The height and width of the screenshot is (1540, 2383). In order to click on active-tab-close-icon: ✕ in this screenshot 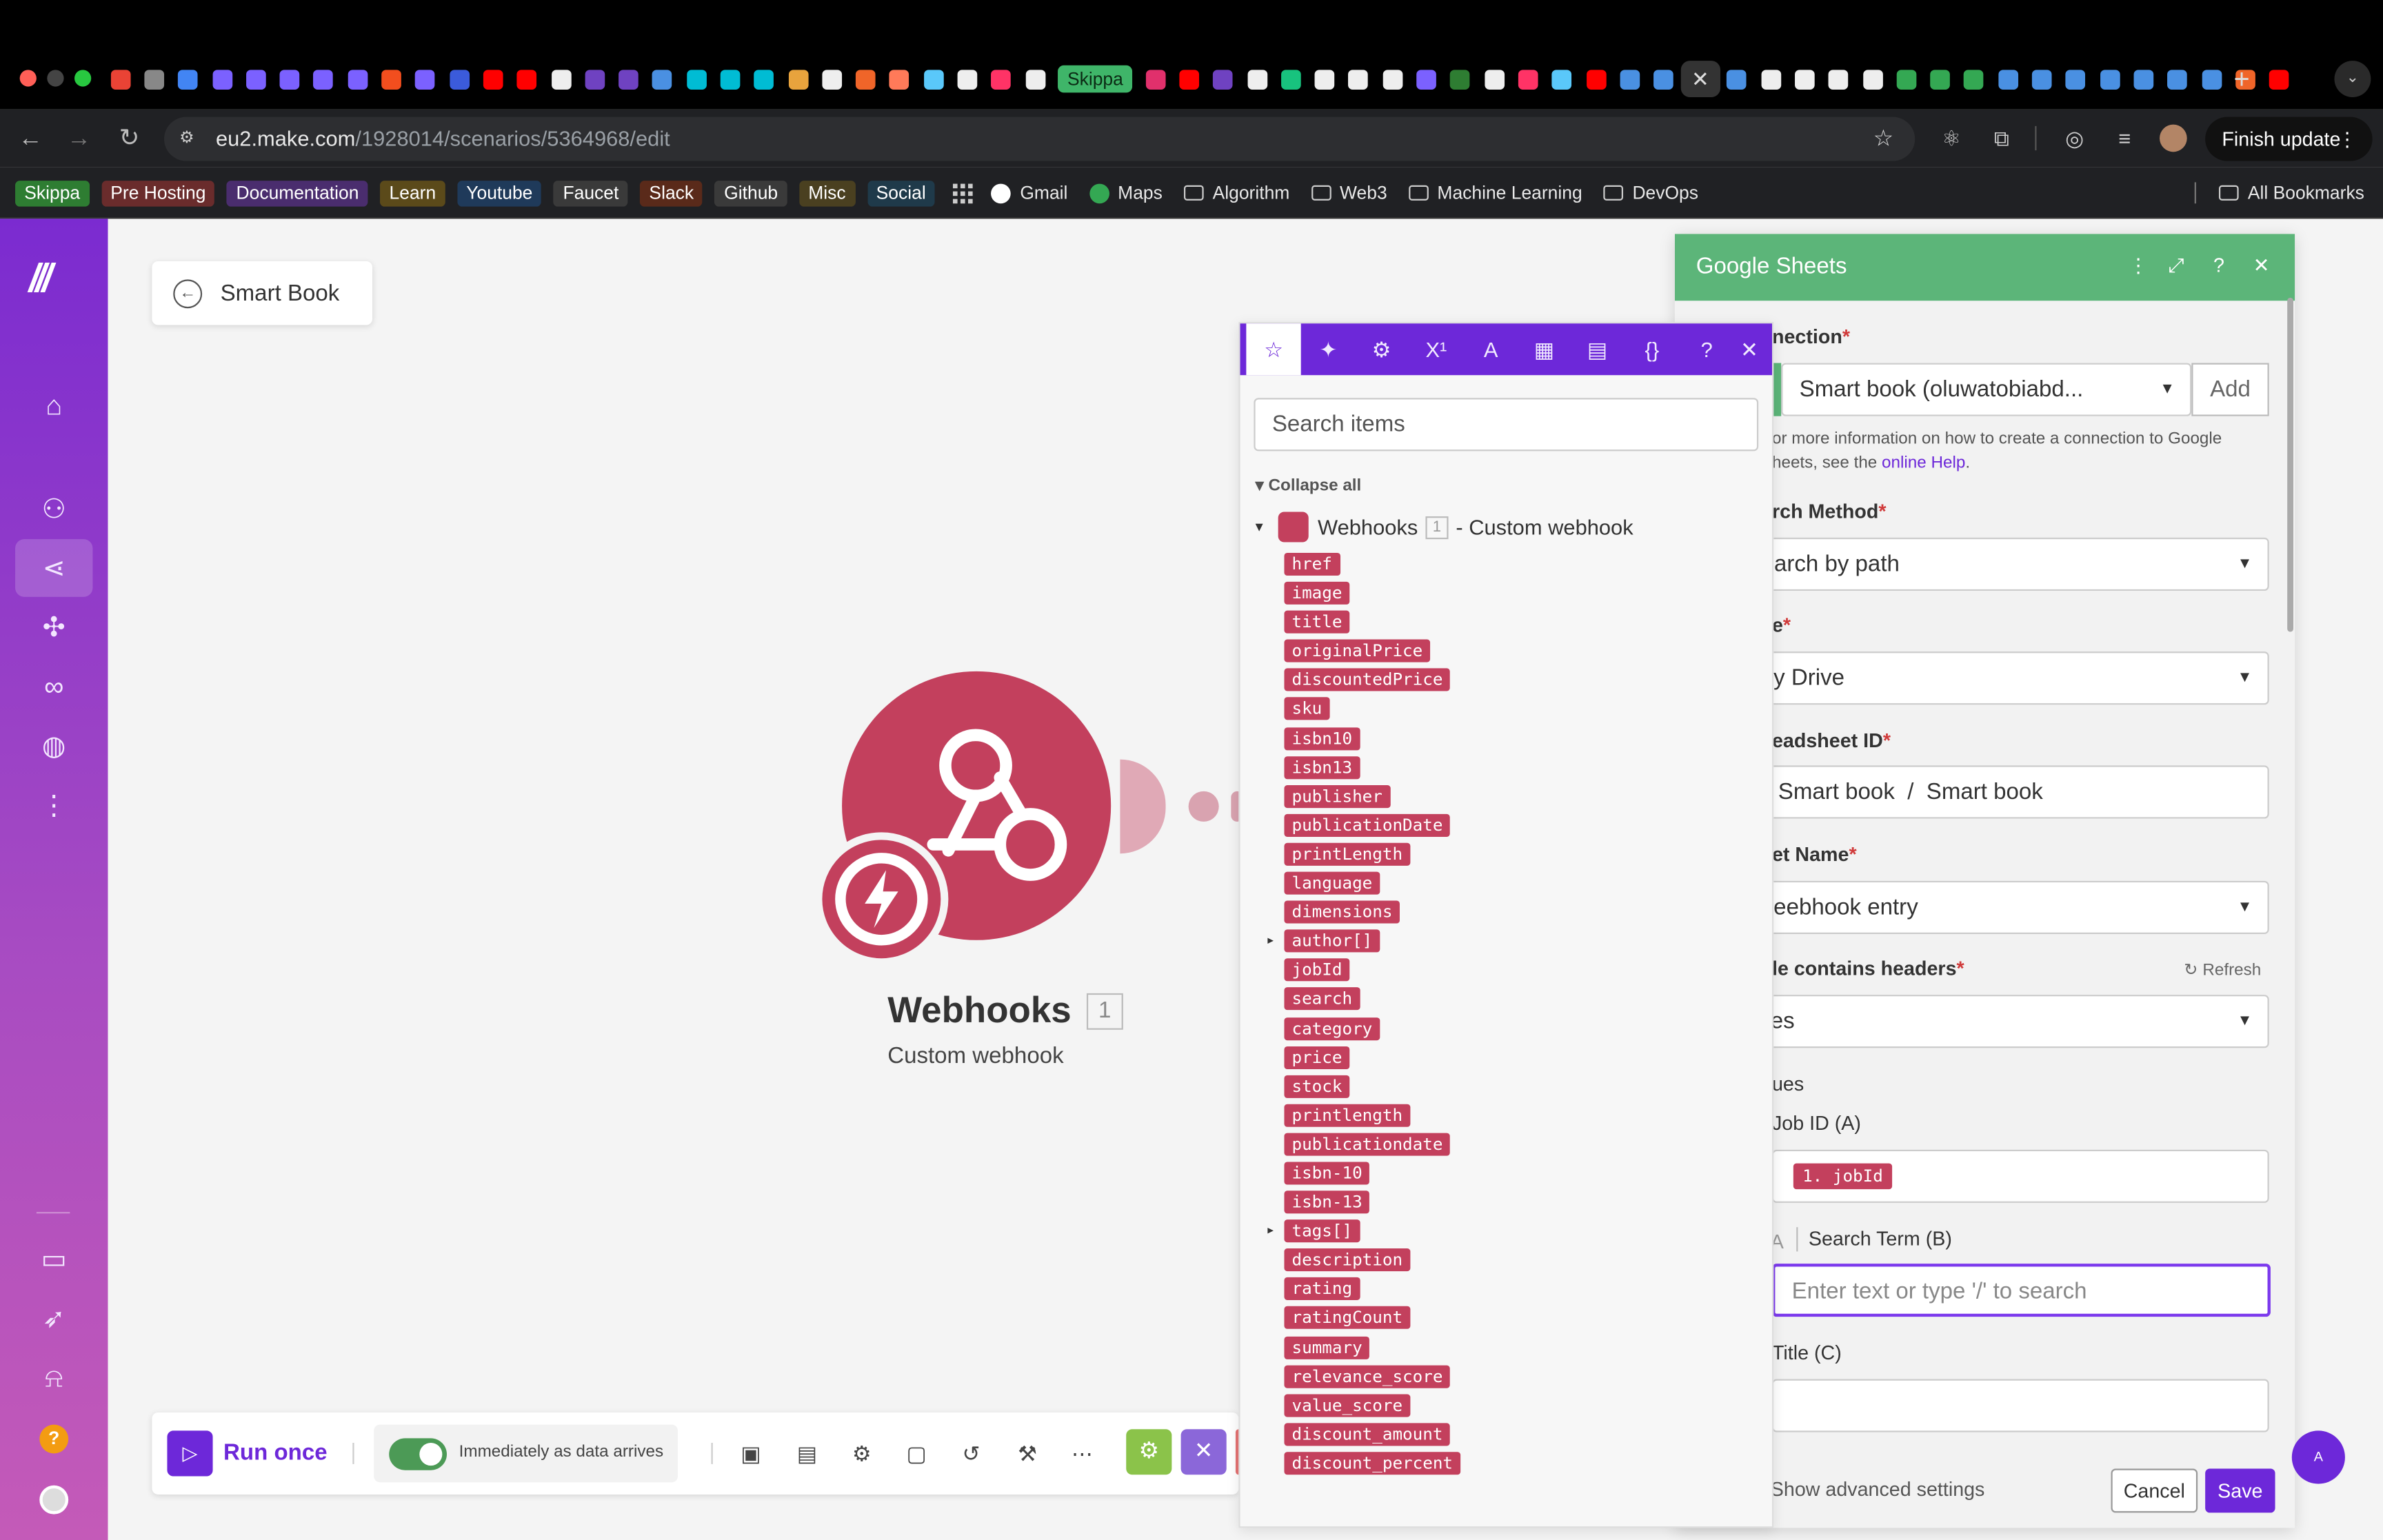, I will do `click(1700, 80)`.